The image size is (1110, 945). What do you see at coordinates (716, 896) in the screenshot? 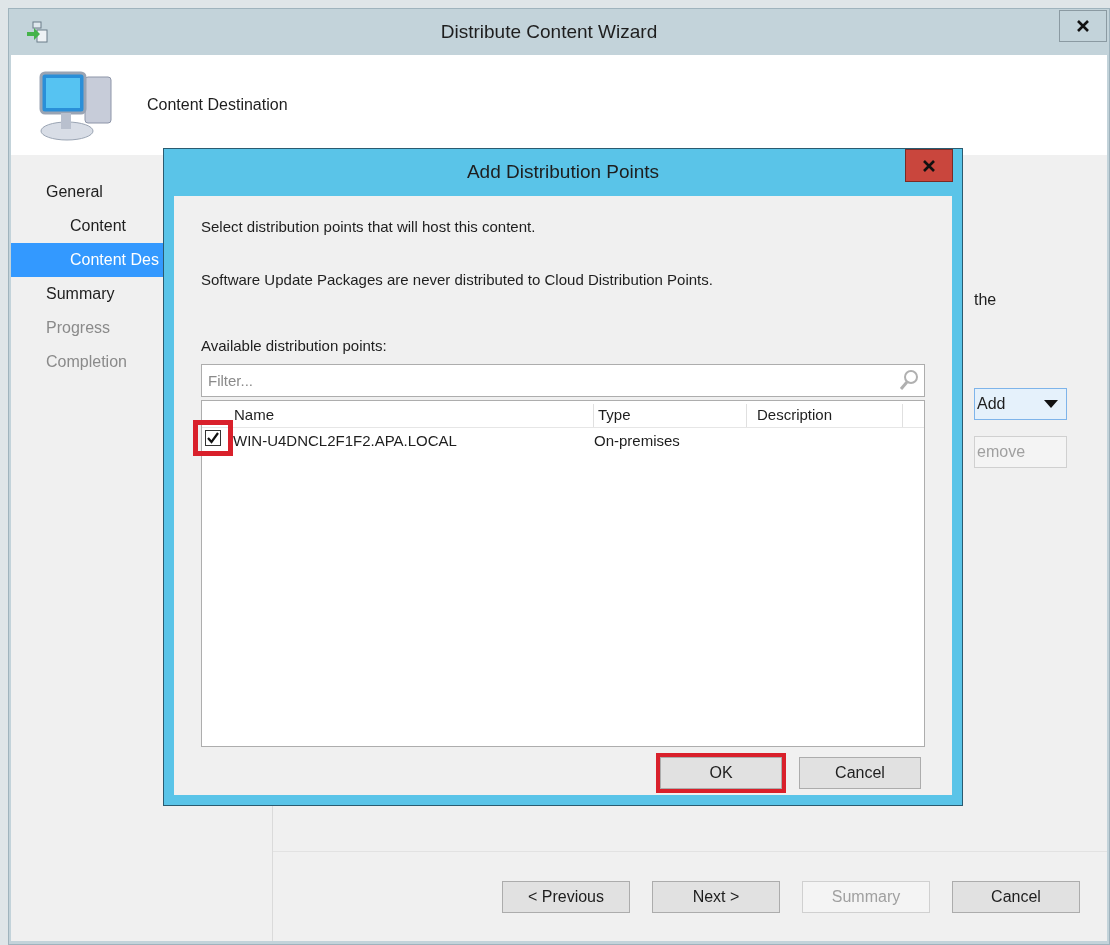
I see `dialog-button: Next >` at bounding box center [716, 896].